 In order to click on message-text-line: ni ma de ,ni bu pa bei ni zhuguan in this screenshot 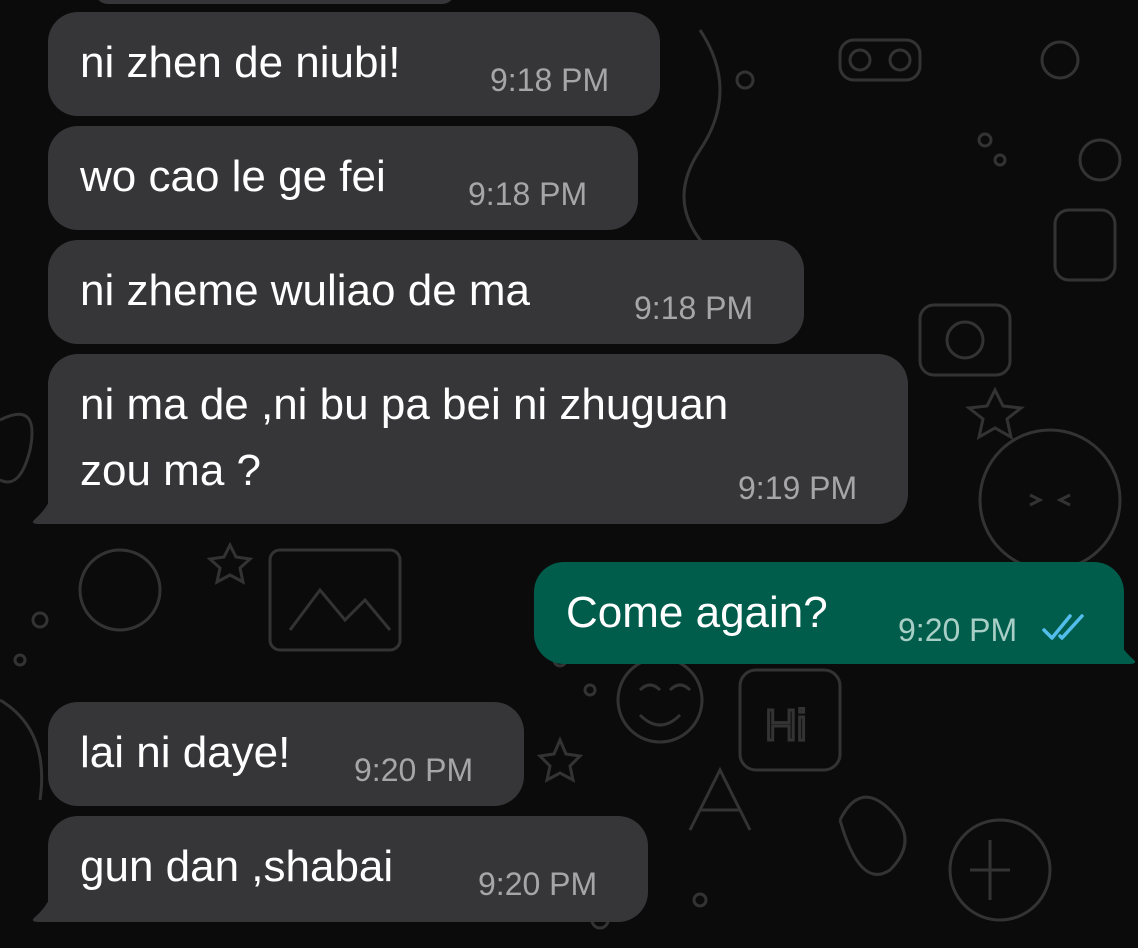, I will do `click(404, 404)`.